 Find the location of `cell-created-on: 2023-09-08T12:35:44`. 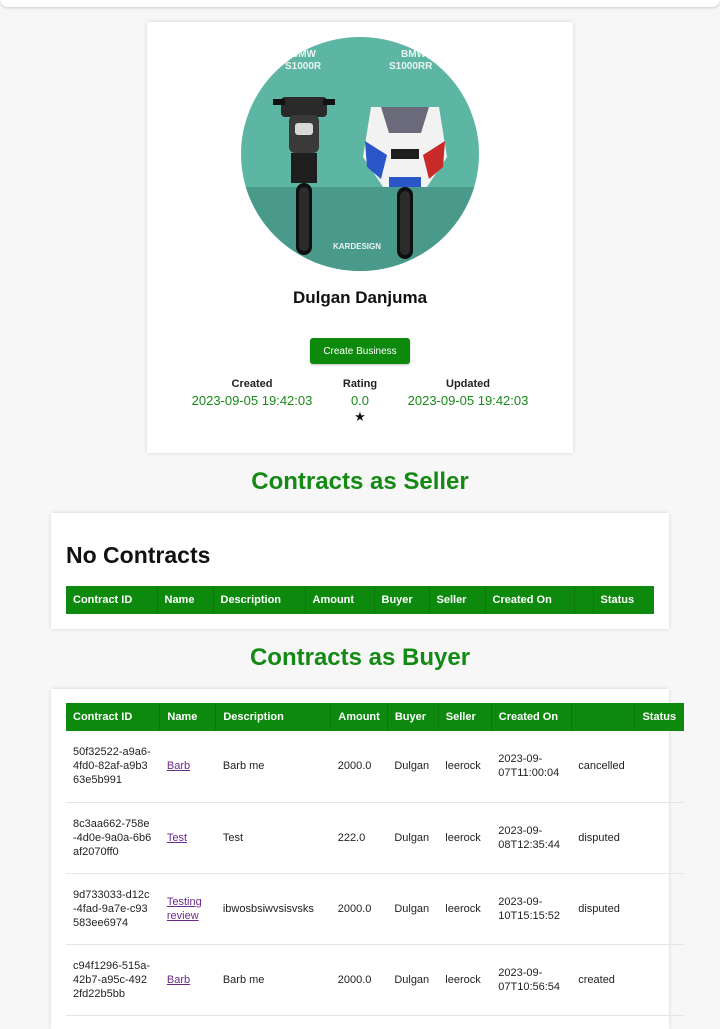

cell-created-on: 2023-09-08T12:35:44 is located at coordinates (531, 838).